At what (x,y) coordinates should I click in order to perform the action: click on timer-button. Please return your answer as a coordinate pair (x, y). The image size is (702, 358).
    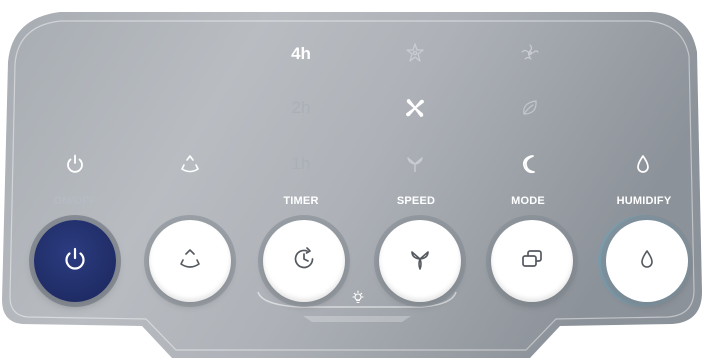
    Looking at the image, I should click on (304, 261).